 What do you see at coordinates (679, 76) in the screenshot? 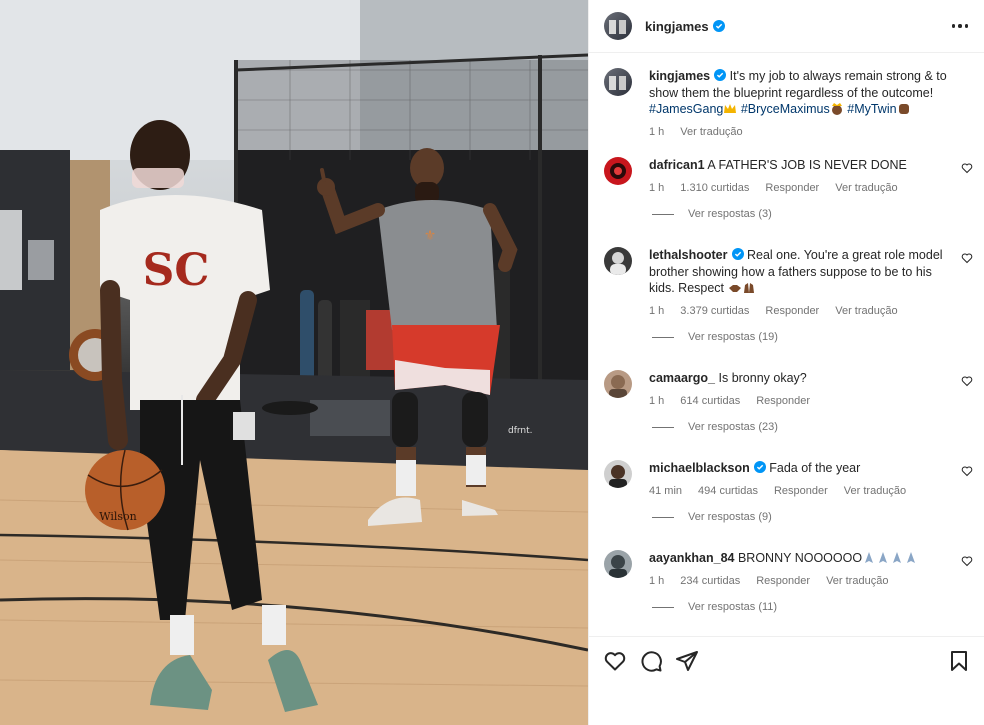
I see `caption-username: kingjames` at bounding box center [679, 76].